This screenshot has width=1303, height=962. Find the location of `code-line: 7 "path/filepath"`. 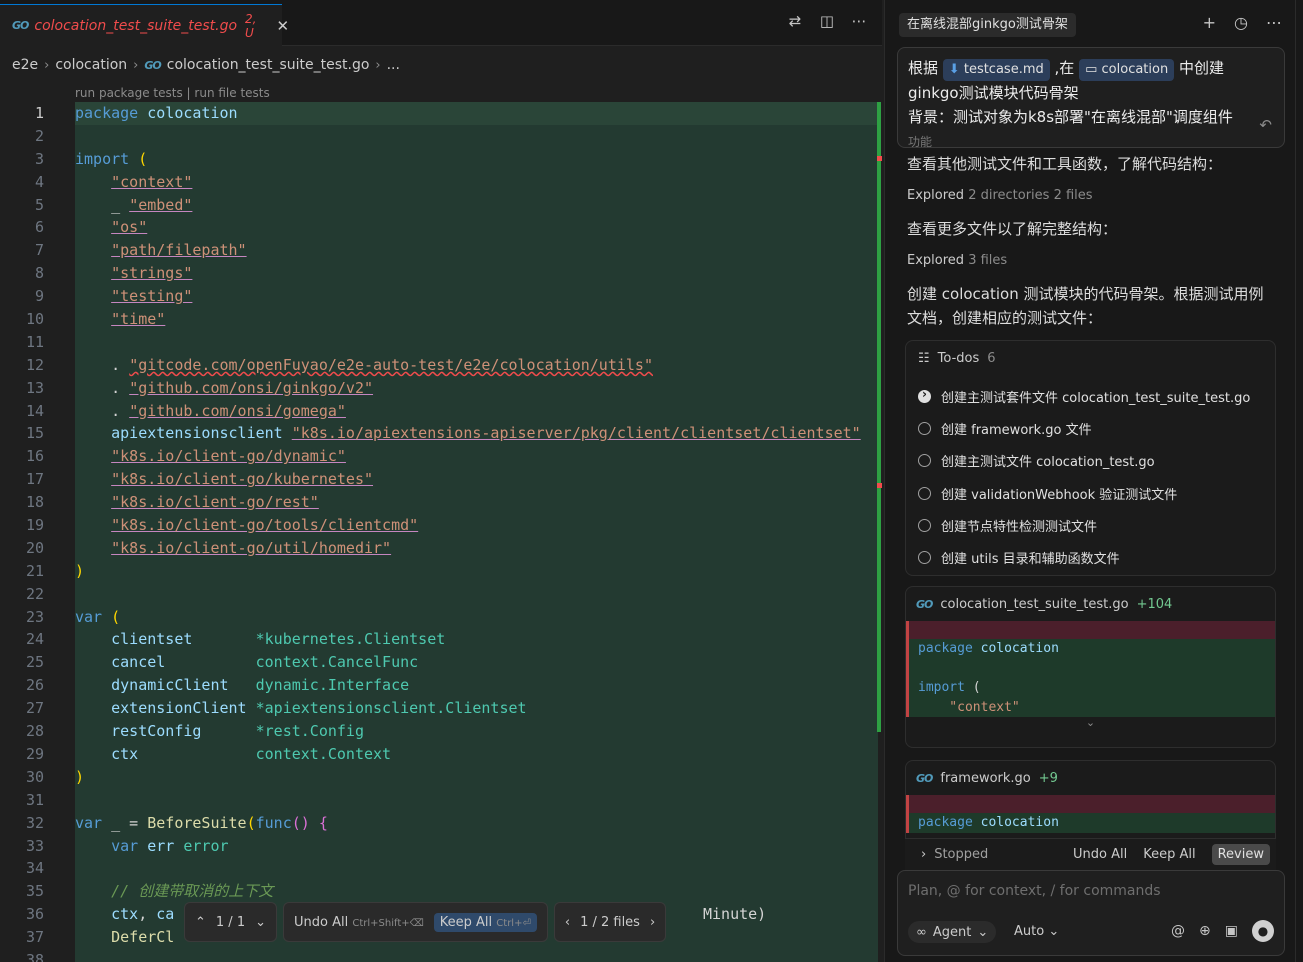

code-line: 7 "path/filepath" is located at coordinates (441, 250).